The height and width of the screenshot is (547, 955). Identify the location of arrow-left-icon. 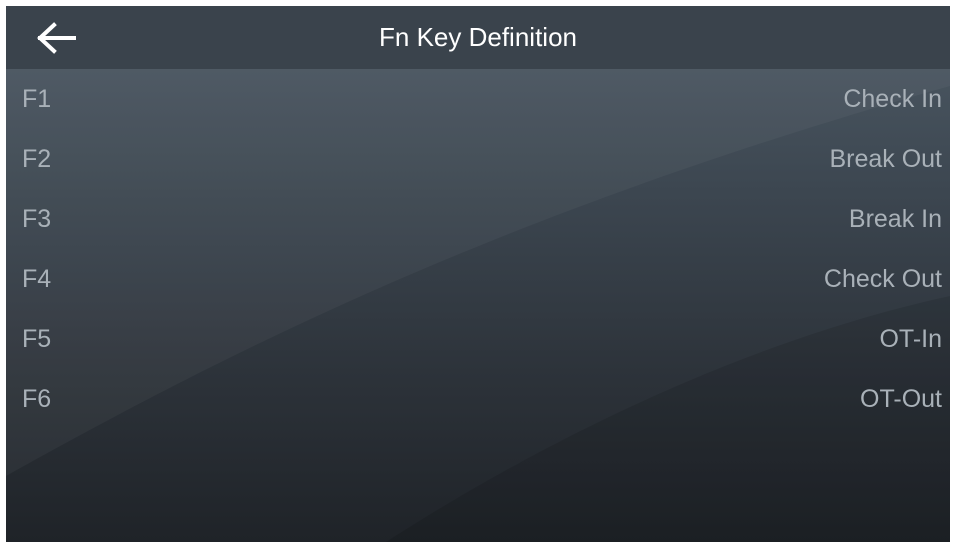
(56, 38).